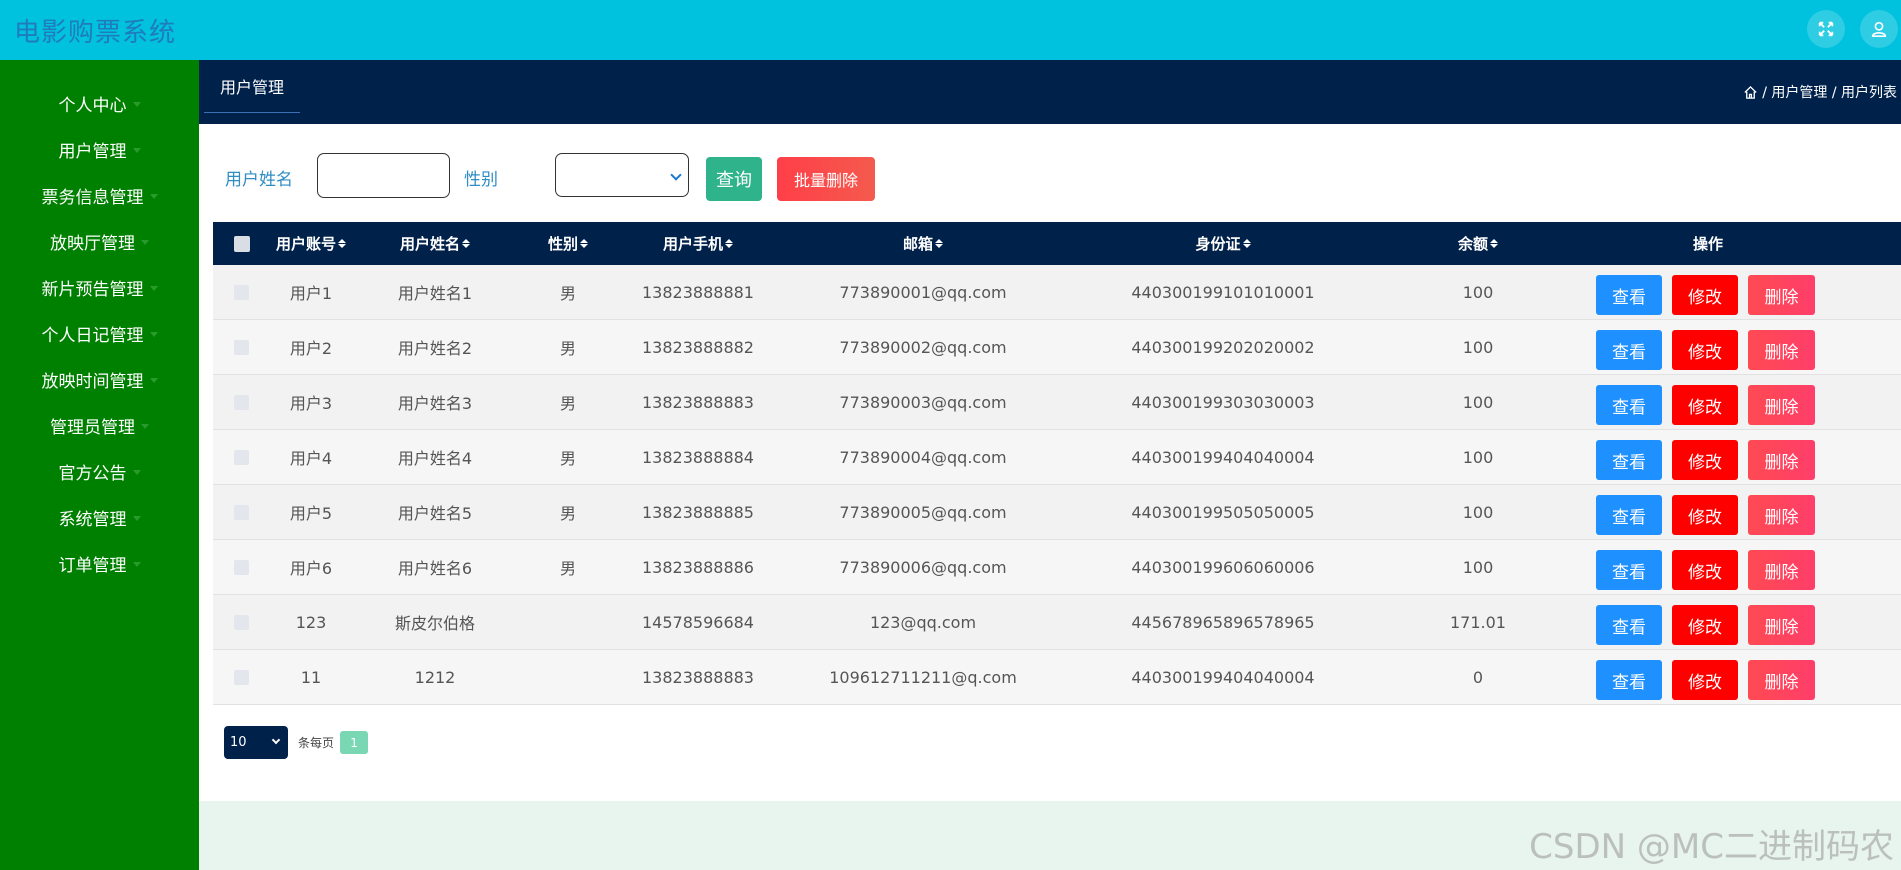 The height and width of the screenshot is (870, 1901). Describe the element at coordinates (923, 243) in the screenshot. I see `header-email: 邮箱` at that location.